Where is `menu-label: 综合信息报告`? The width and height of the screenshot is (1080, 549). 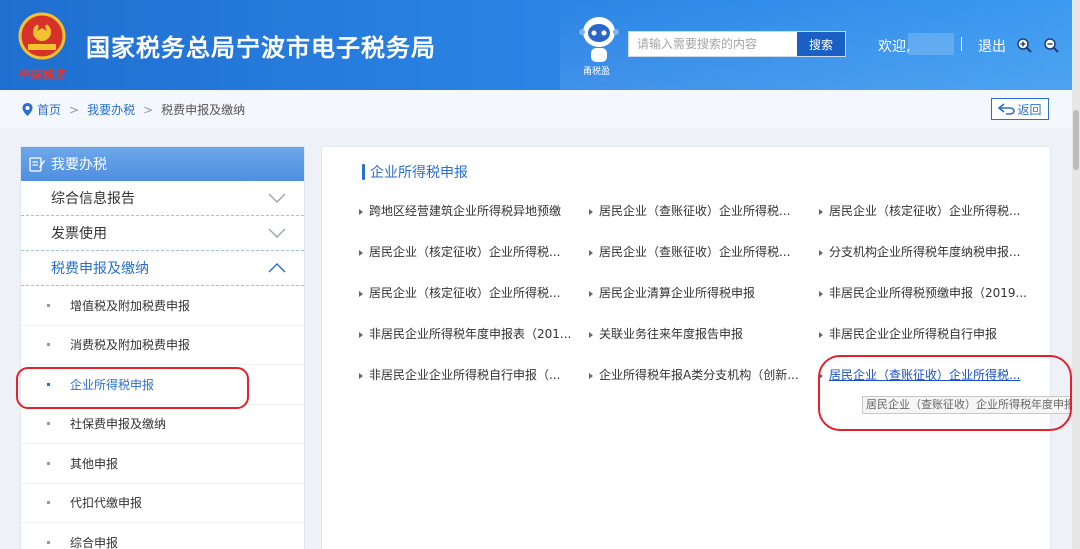
menu-label: 综合信息报告 is located at coordinates (93, 199).